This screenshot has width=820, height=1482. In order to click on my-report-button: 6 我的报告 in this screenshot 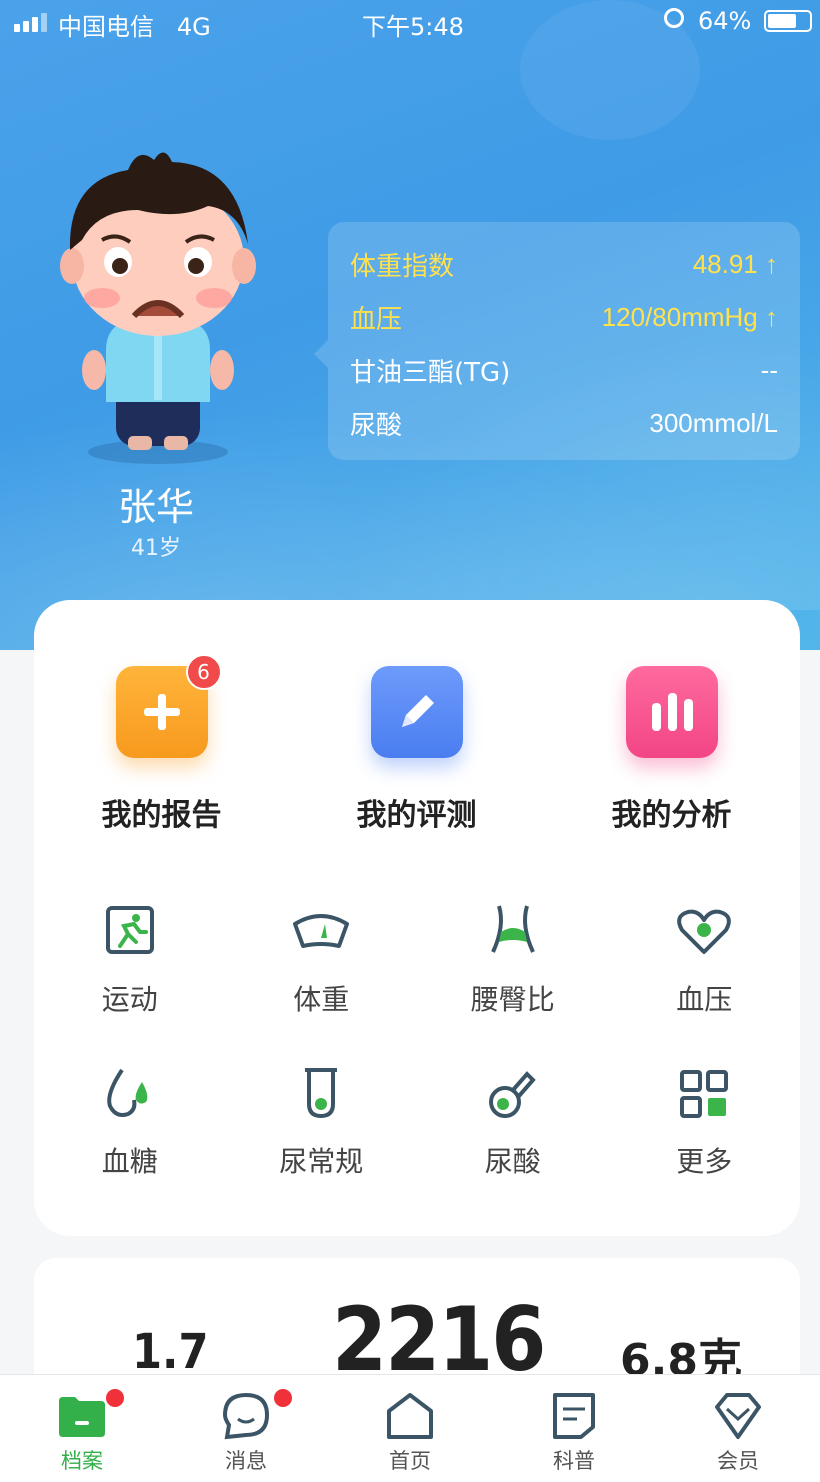, I will do `click(161, 744)`.